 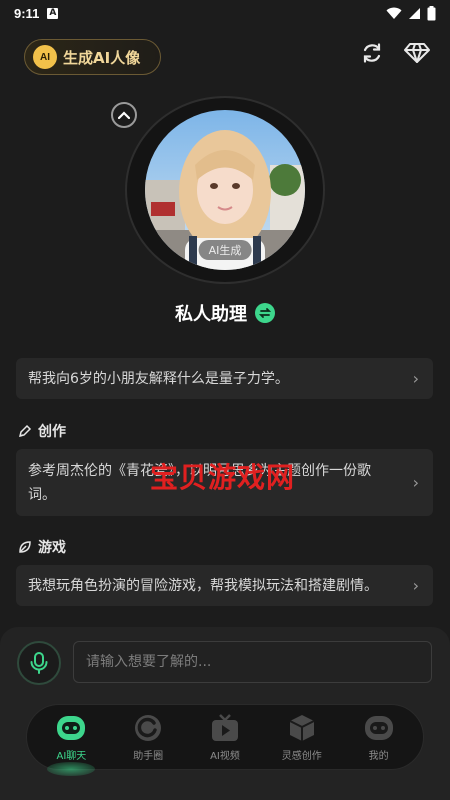 I want to click on chevron-up-icon, so click(x=124, y=115).